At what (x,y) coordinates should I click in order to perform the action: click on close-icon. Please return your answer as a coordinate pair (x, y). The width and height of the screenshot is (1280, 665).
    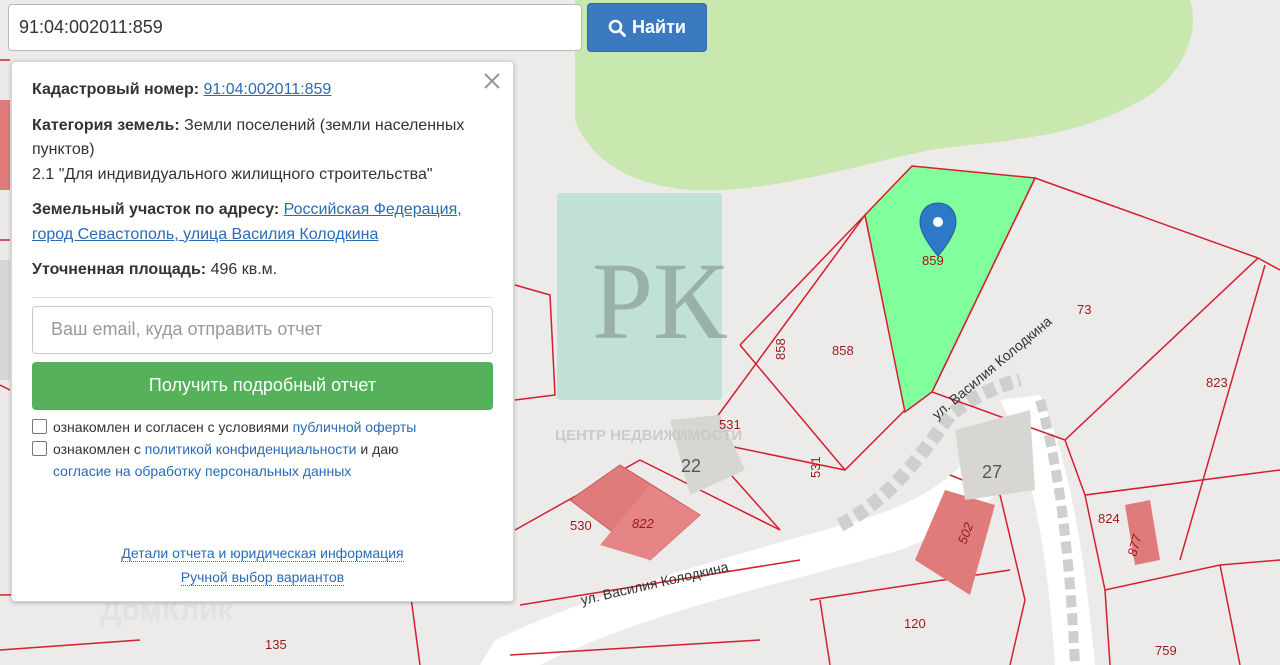
    Looking at the image, I should click on (492, 81).